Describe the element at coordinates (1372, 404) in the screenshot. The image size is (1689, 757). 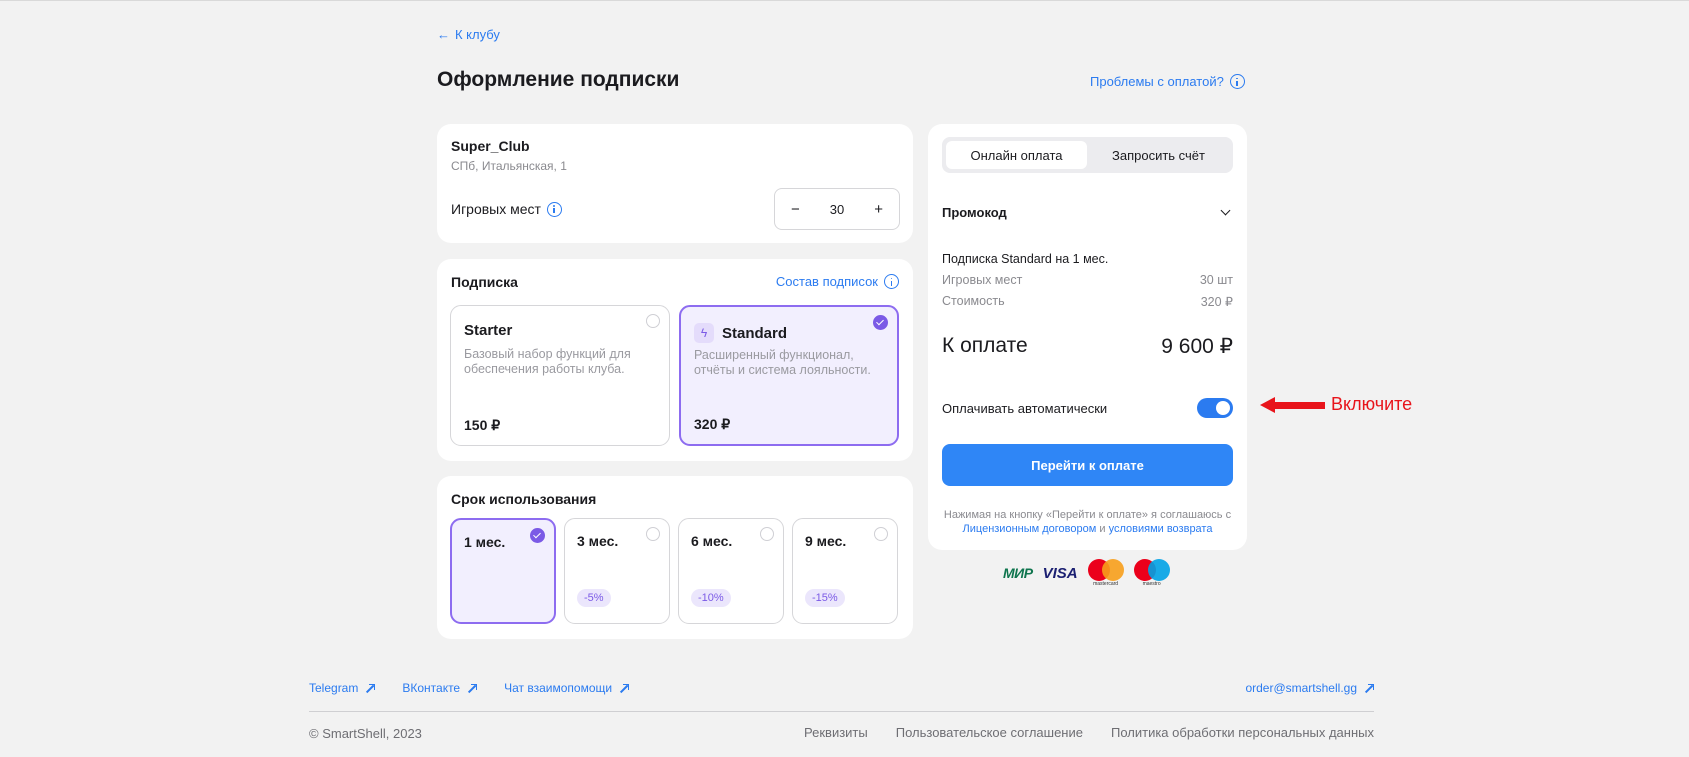
I see `annotation-text: Включите` at that location.